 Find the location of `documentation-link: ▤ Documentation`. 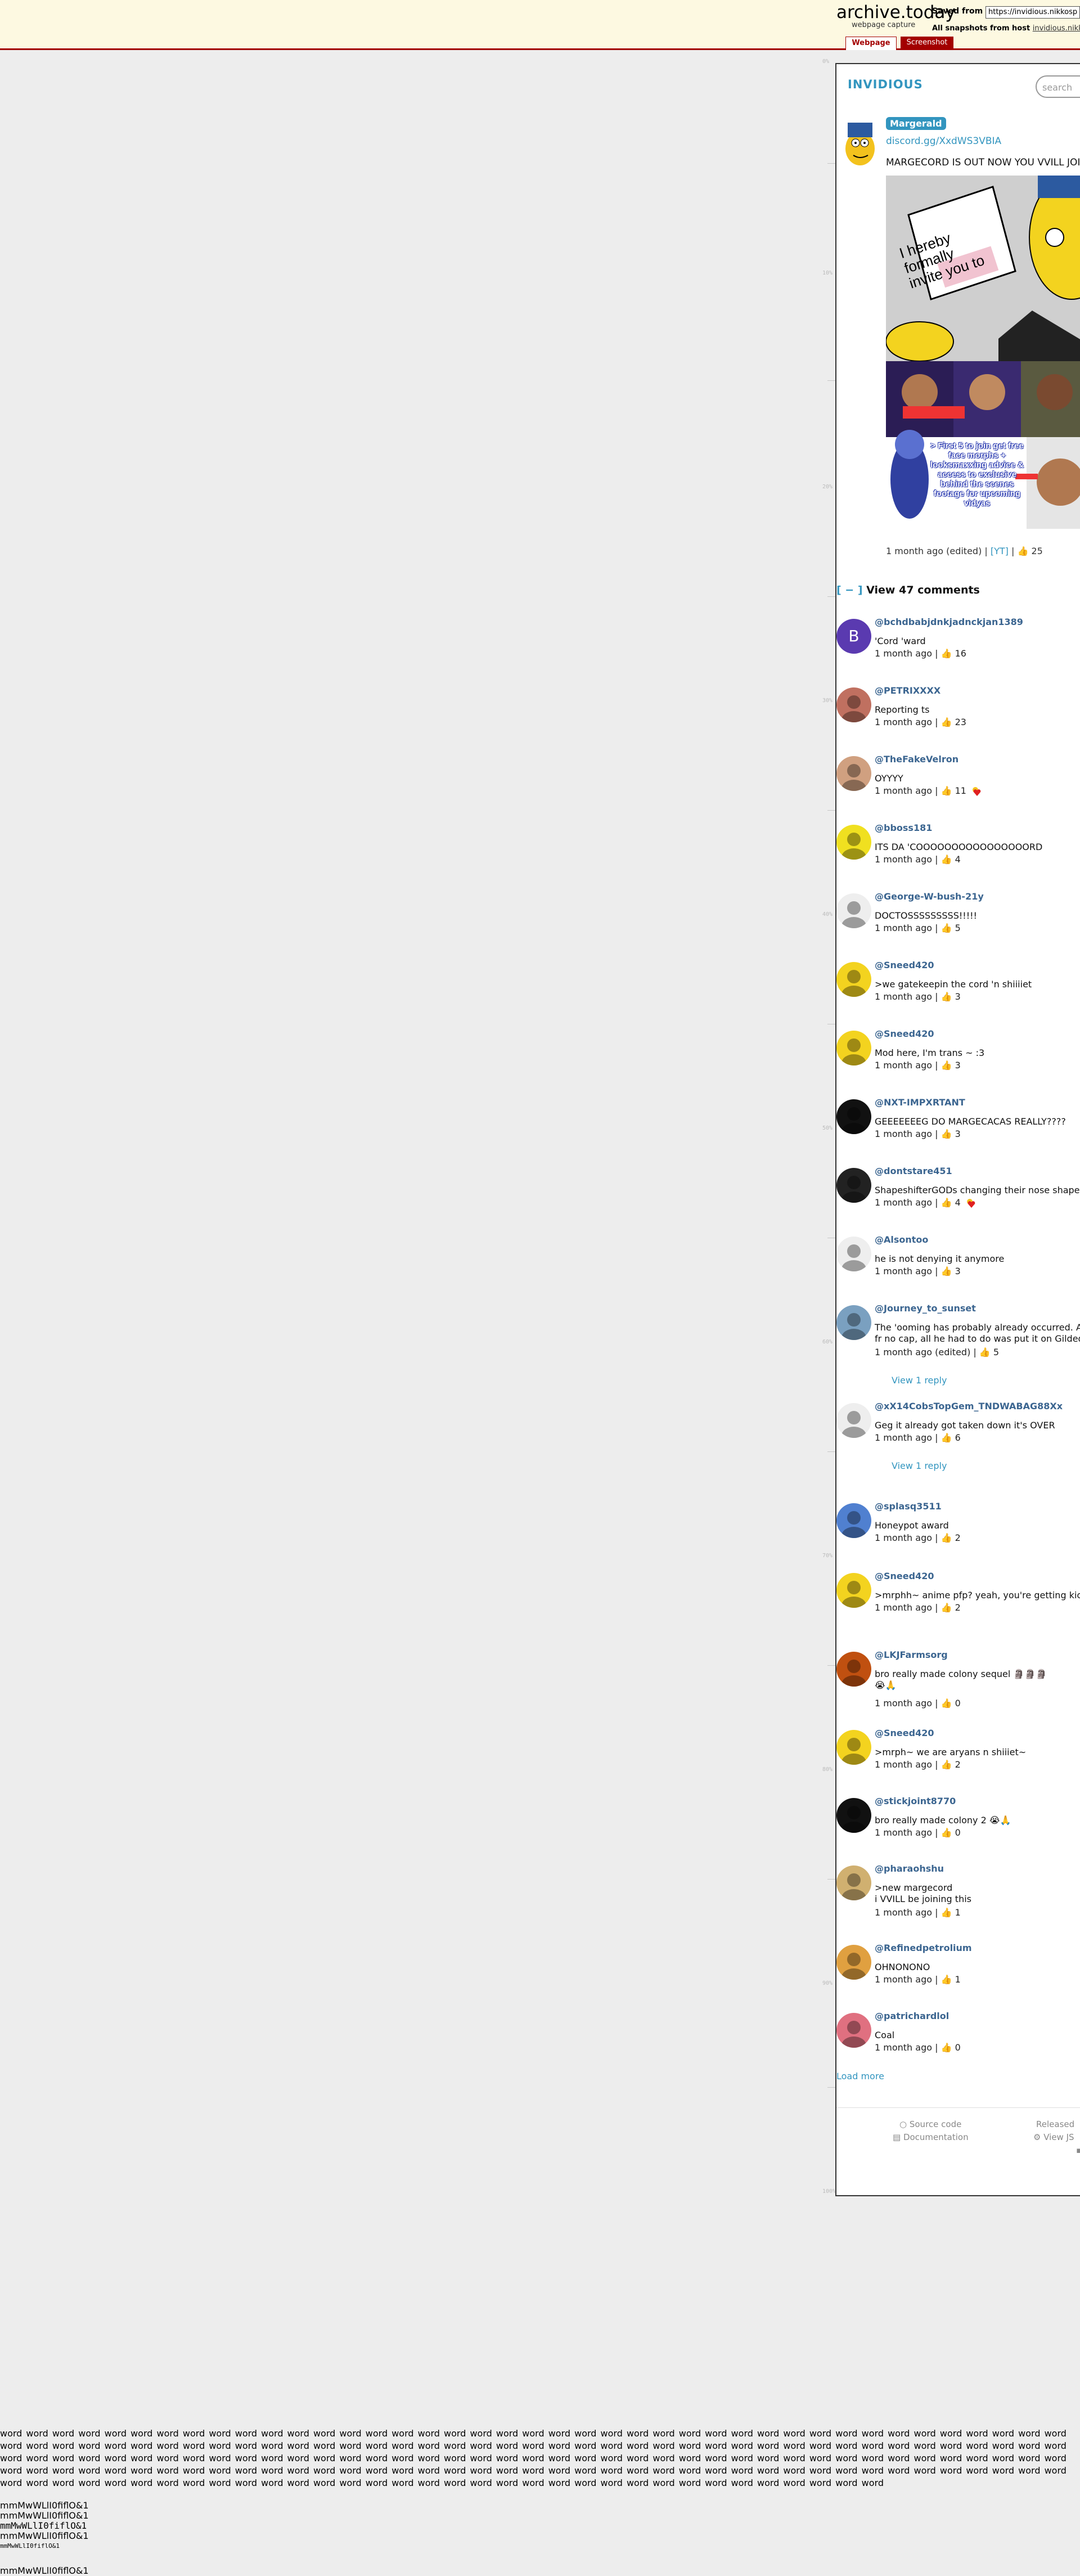

documentation-link: ▤ Documentation is located at coordinates (931, 2137).